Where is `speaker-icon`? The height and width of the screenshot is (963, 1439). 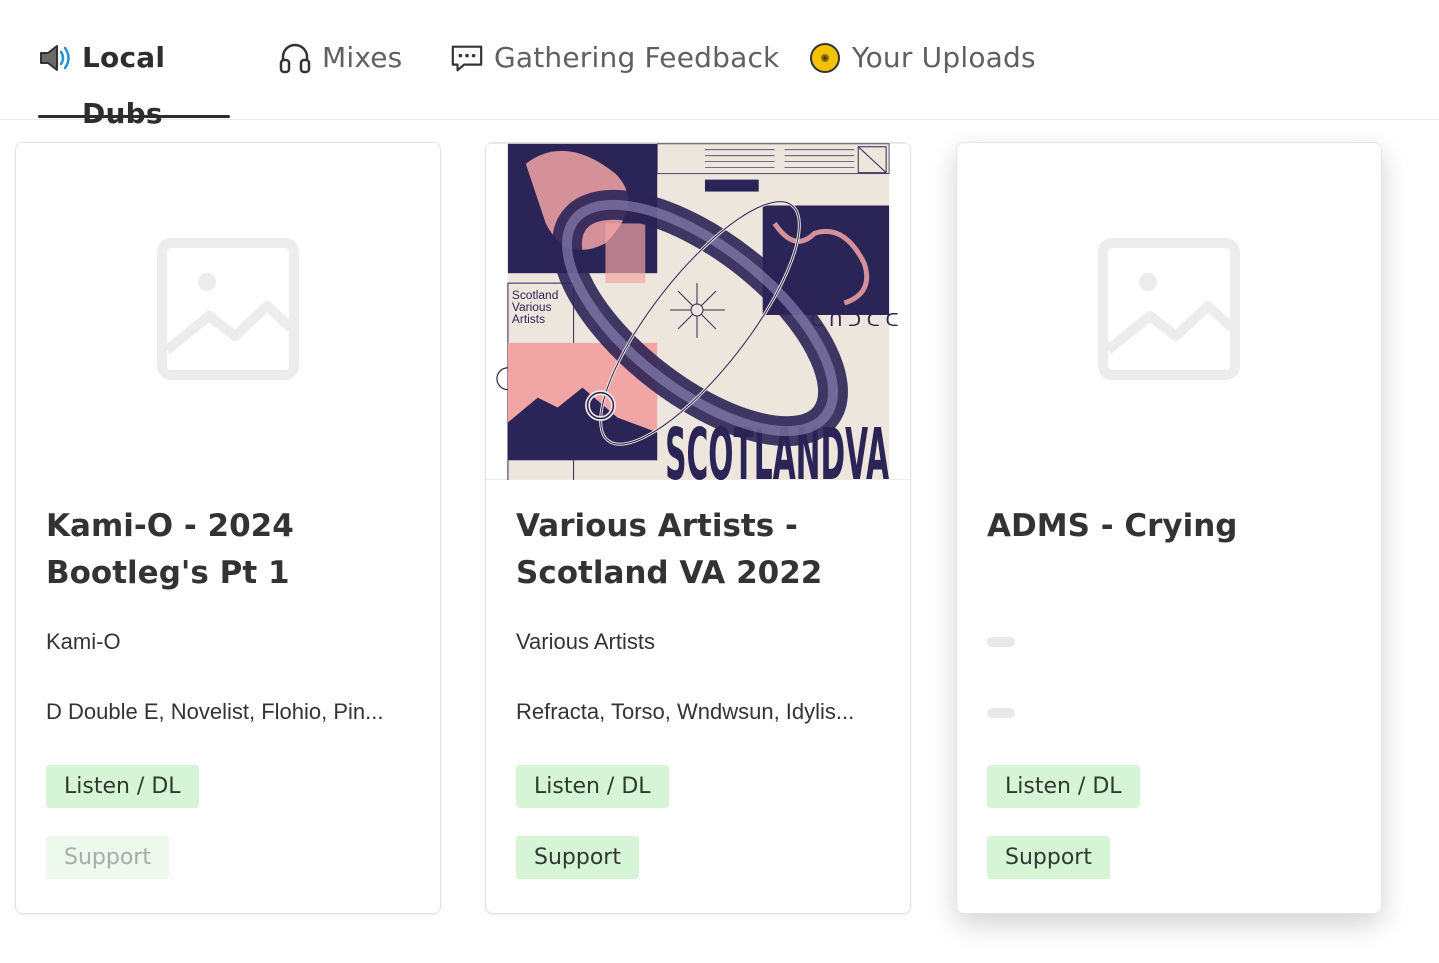 speaker-icon is located at coordinates (55, 58).